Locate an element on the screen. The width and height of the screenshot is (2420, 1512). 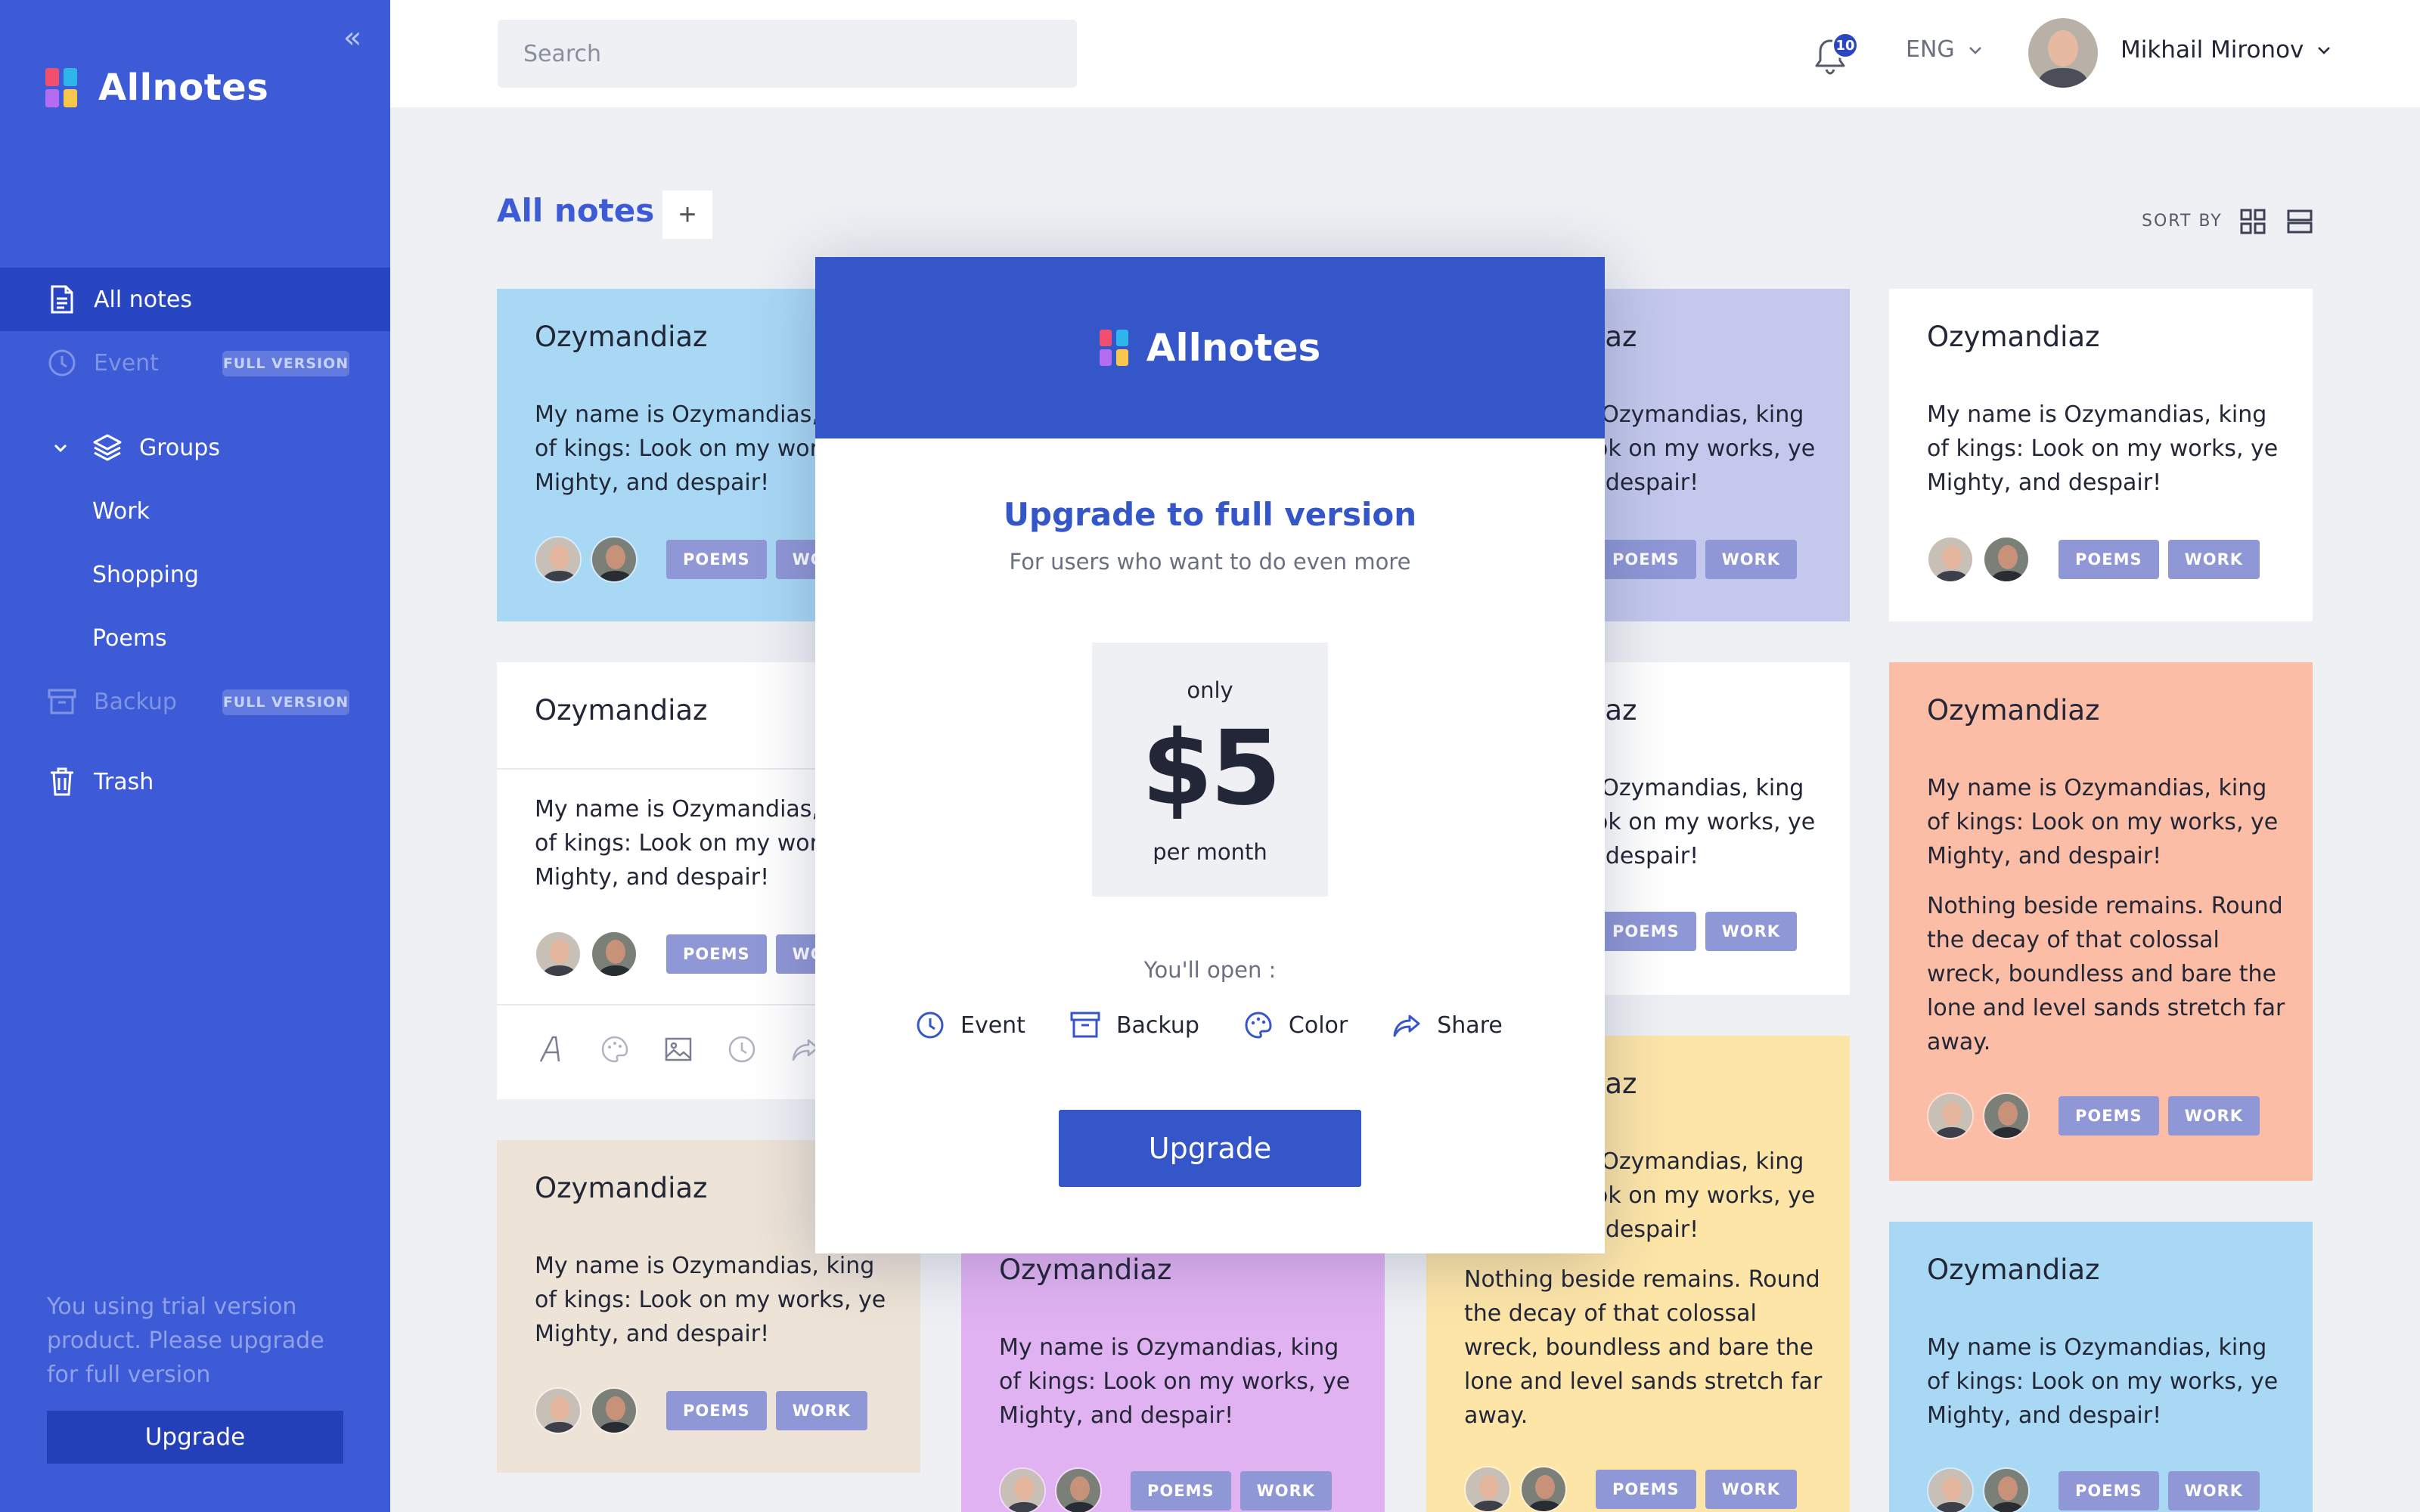
sidebar-item-all-notes: All notes is located at coordinates (195, 299).